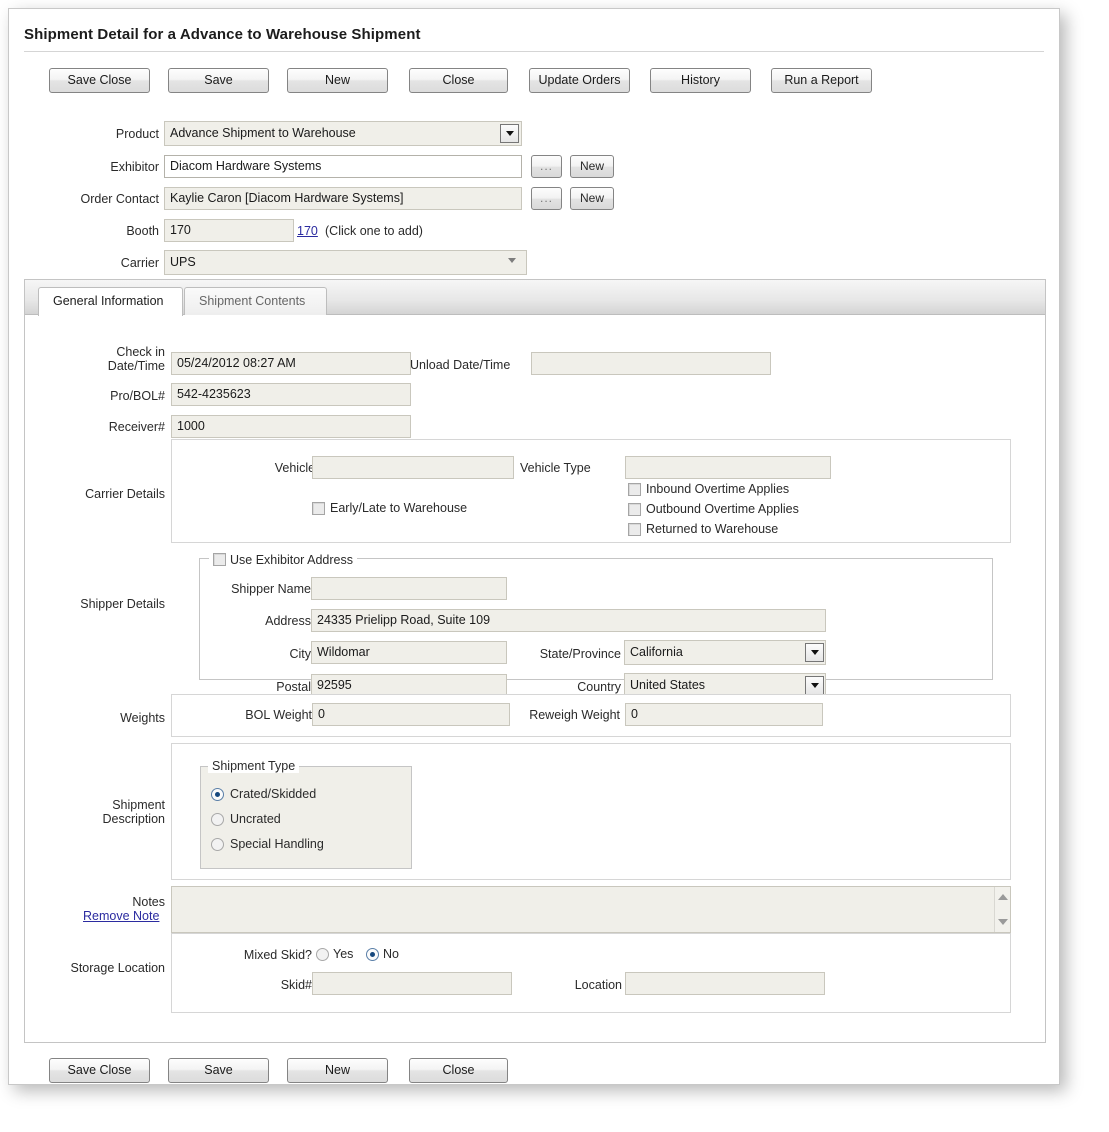 Image resolution: width=1109 pixels, height=1132 pixels. I want to click on returned-to-warehouse-label: Returned to Warehouse, so click(712, 529).